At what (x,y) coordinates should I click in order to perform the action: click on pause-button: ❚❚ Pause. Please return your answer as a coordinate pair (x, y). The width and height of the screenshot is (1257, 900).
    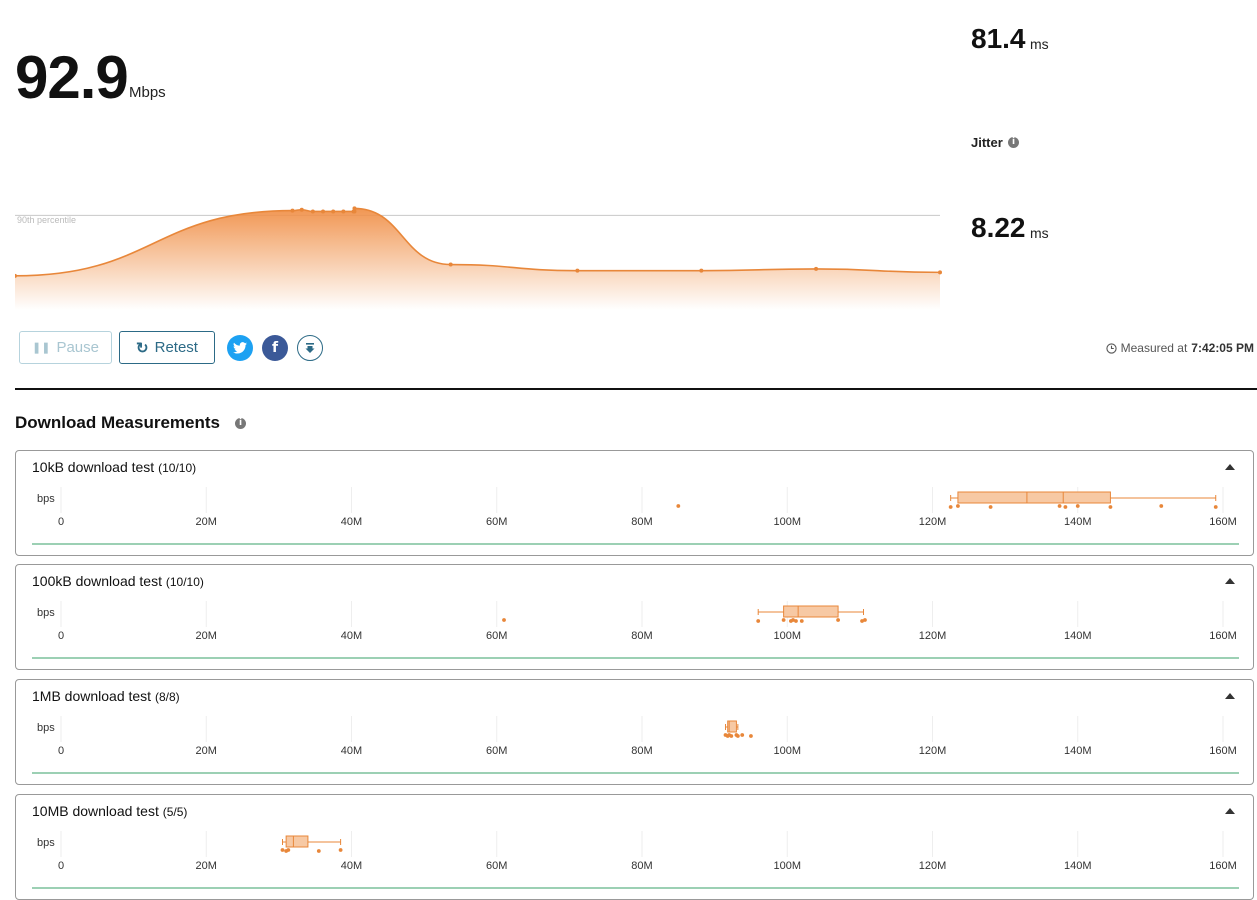
    Looking at the image, I should click on (65, 347).